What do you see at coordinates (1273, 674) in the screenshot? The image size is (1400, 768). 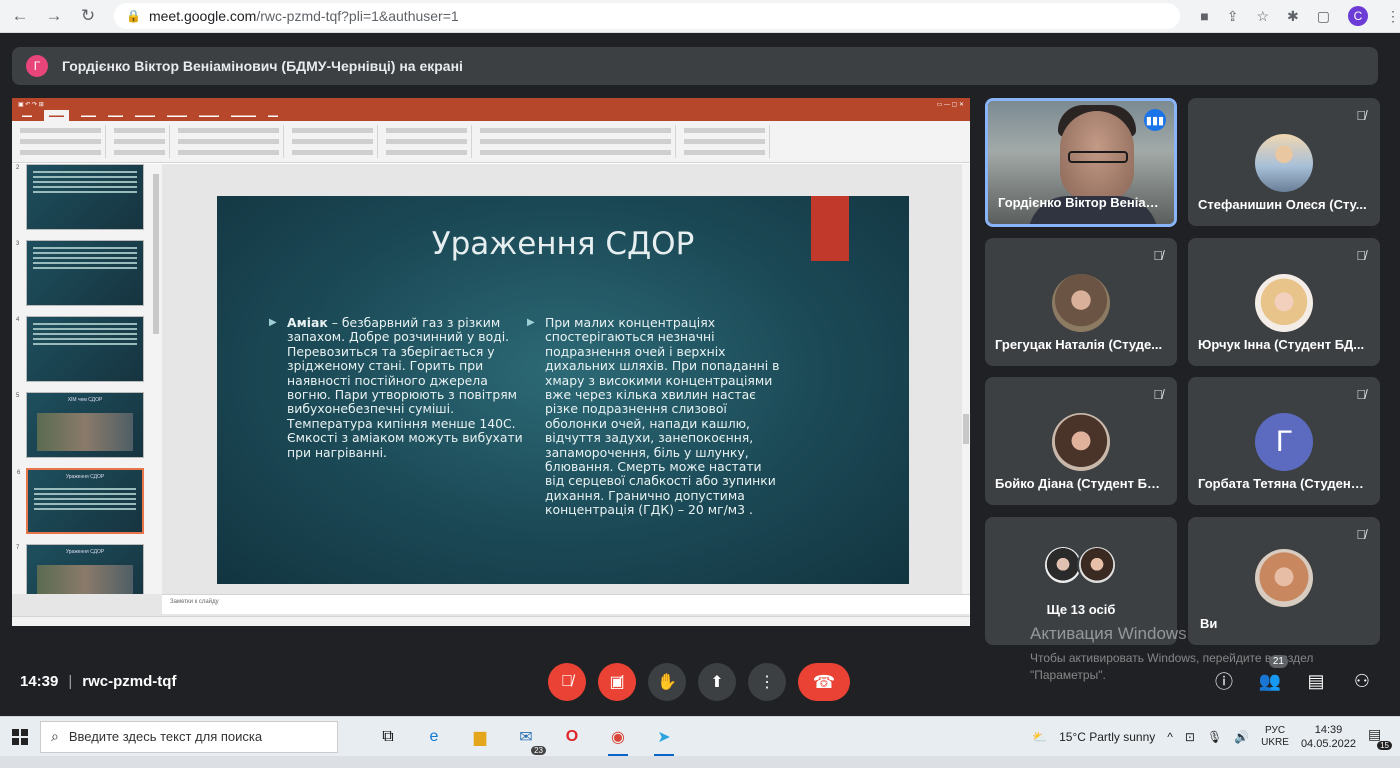 I see `people-button: 👥 21` at bounding box center [1273, 674].